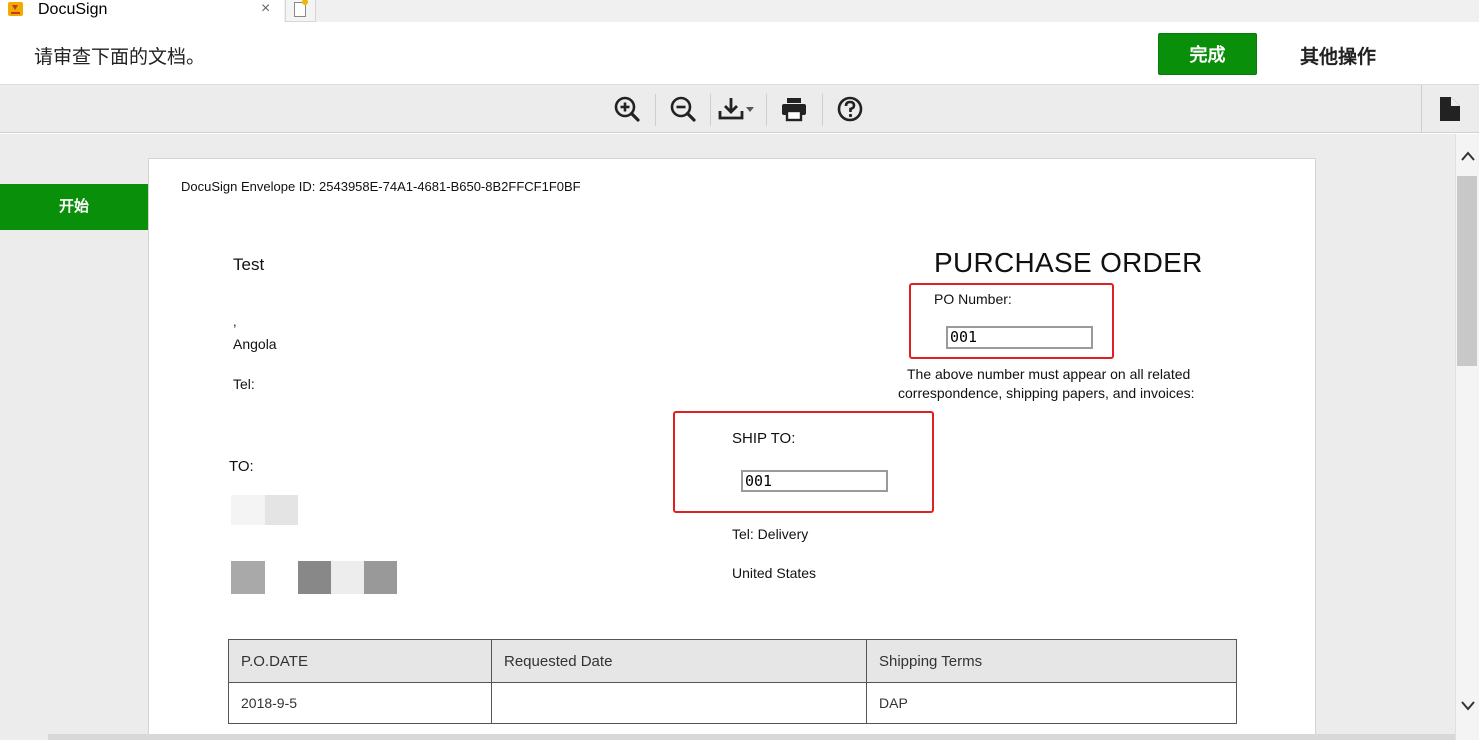  Describe the element at coordinates (1051, 661) in the screenshot. I see `table-header: Shipping Terms` at that location.